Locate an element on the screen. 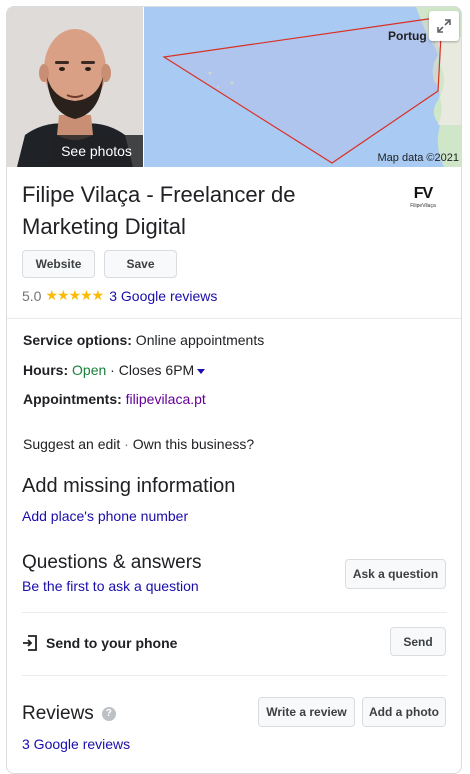  website-button: Website is located at coordinates (58, 264).